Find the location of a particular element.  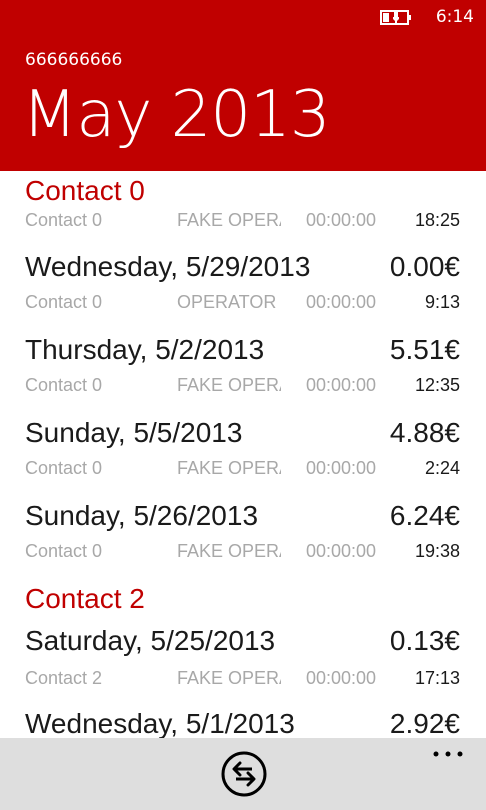

call-time: 9:13 is located at coordinates (442, 302).